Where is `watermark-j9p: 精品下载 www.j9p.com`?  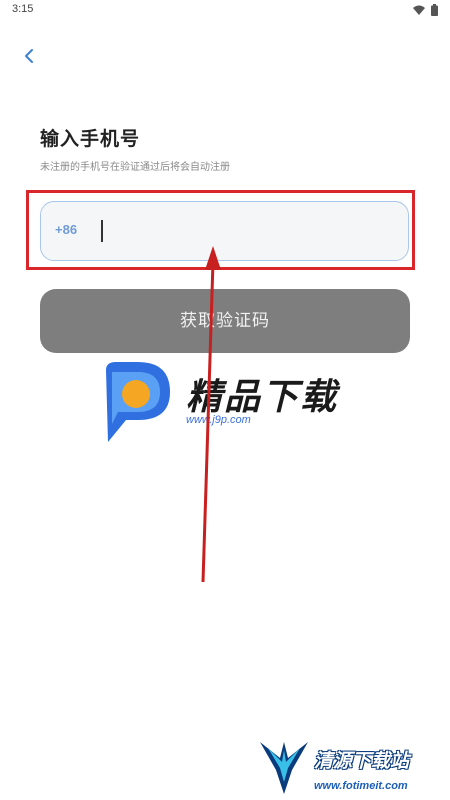
watermark-j9p: 精品下载 www.j9p.com is located at coordinates (228, 403).